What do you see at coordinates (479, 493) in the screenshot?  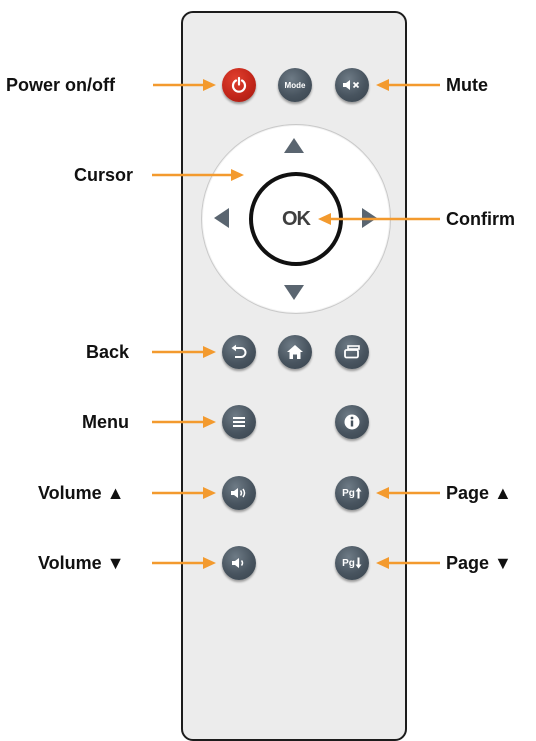 I see `page-up-label: Page ▲` at bounding box center [479, 493].